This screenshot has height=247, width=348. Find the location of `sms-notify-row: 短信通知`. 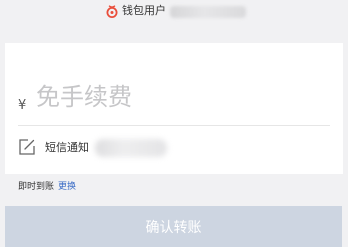

sms-notify-row: 短信通知 is located at coordinates (174, 152).